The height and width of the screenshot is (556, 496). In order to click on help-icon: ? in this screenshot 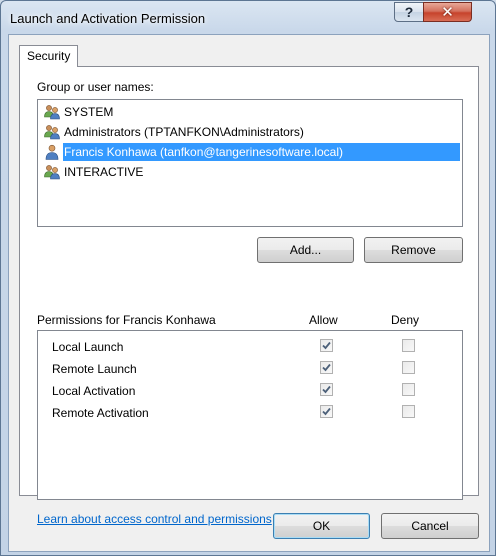, I will do `click(409, 12)`.